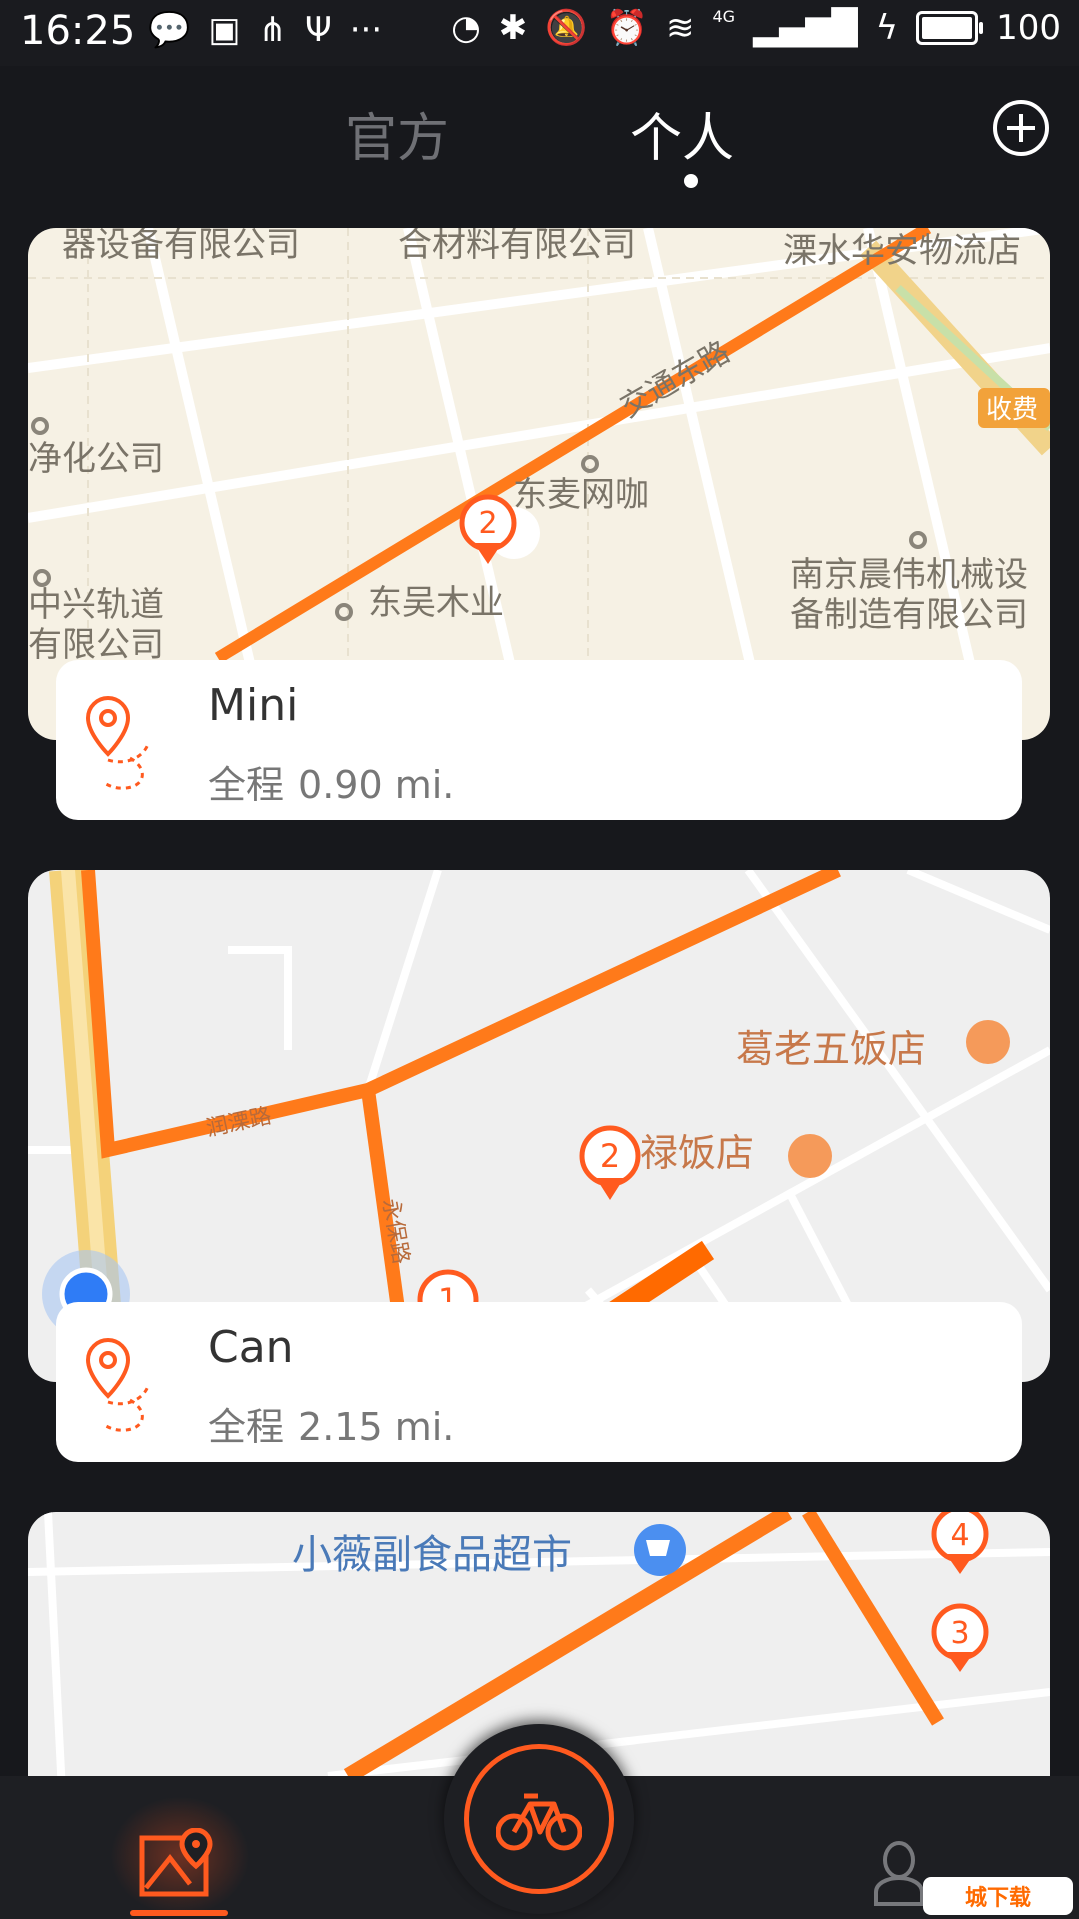 The height and width of the screenshot is (1919, 1079). Describe the element at coordinates (366, 30) in the screenshot. I see `more-notifications-icon: ···` at that location.